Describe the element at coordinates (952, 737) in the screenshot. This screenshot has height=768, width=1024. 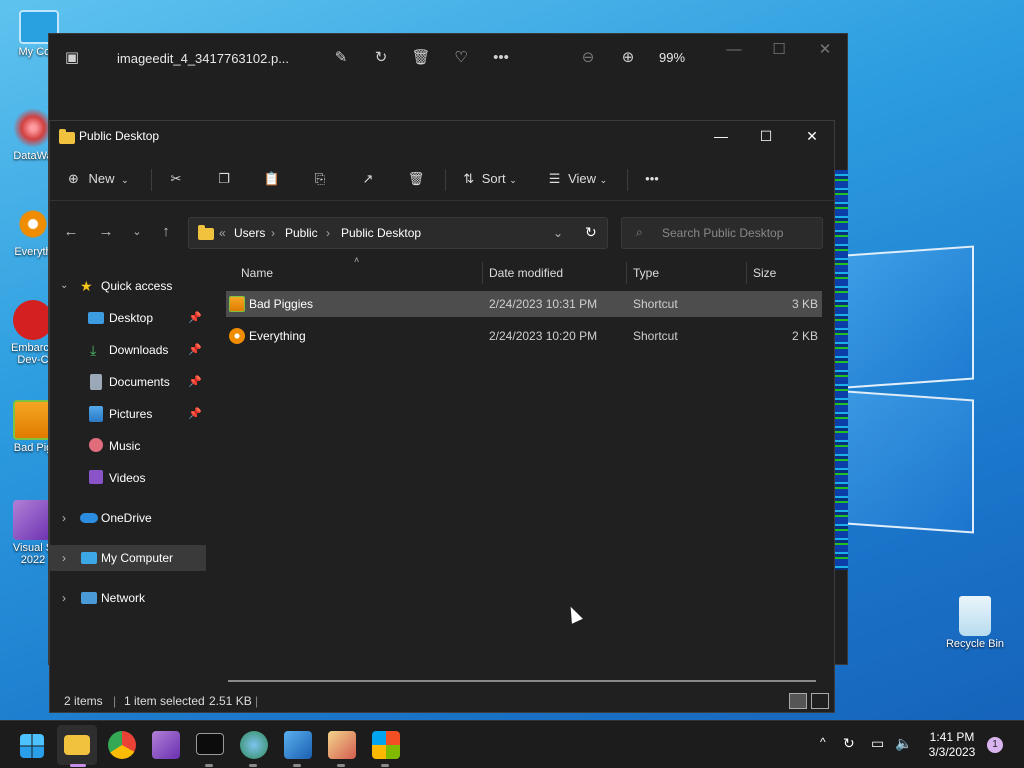
I see `clock-time: 1:41 PM` at that location.